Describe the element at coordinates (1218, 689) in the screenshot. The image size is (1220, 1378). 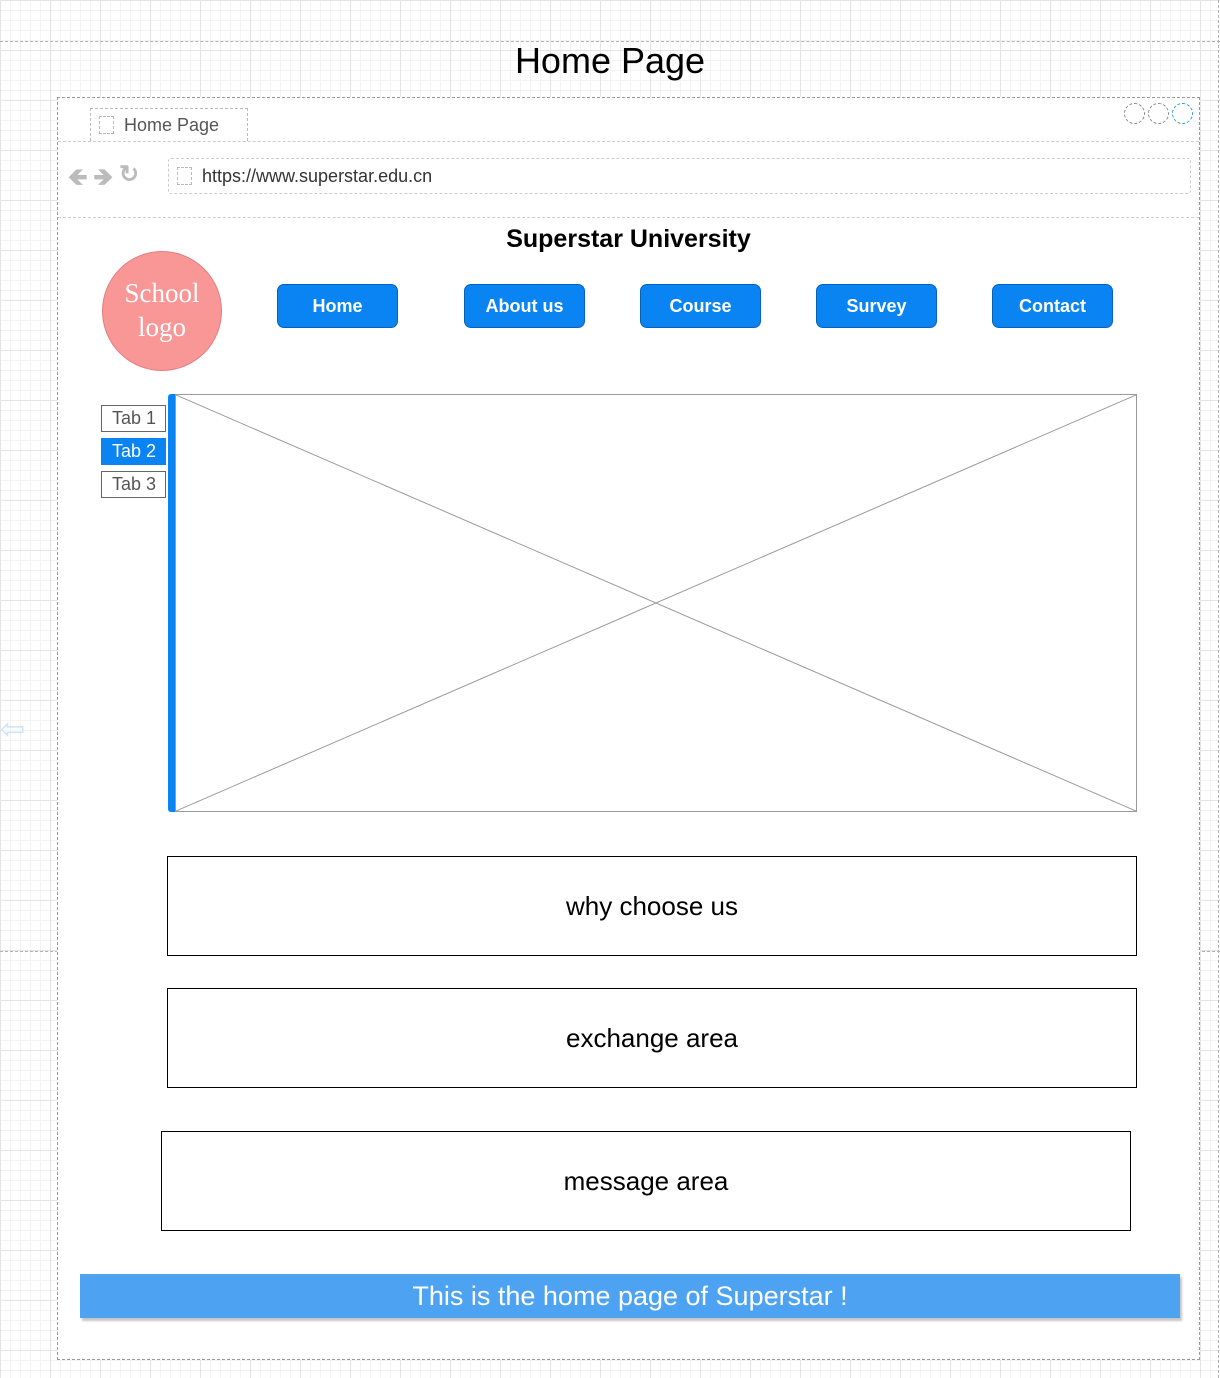
I see `canvas-guide-right` at that location.